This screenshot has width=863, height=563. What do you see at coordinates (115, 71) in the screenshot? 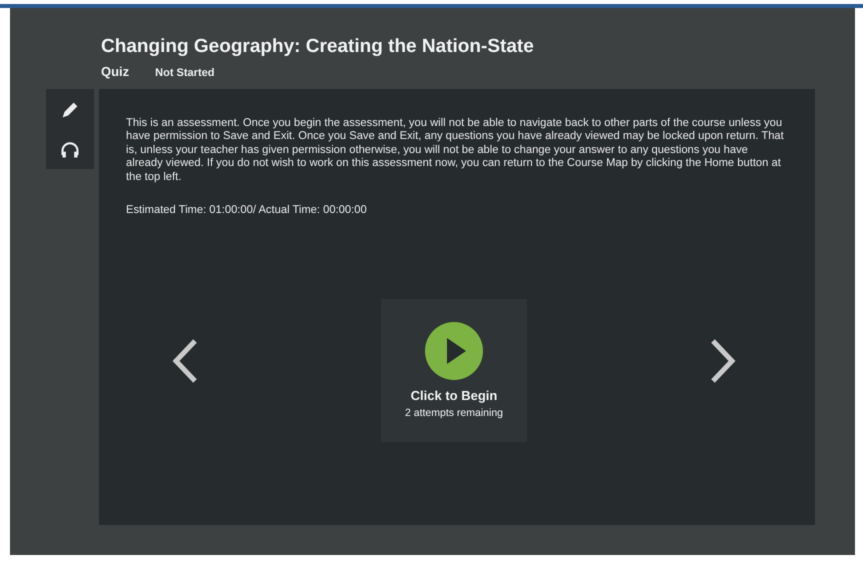
I see `activity-type: Quiz` at bounding box center [115, 71].